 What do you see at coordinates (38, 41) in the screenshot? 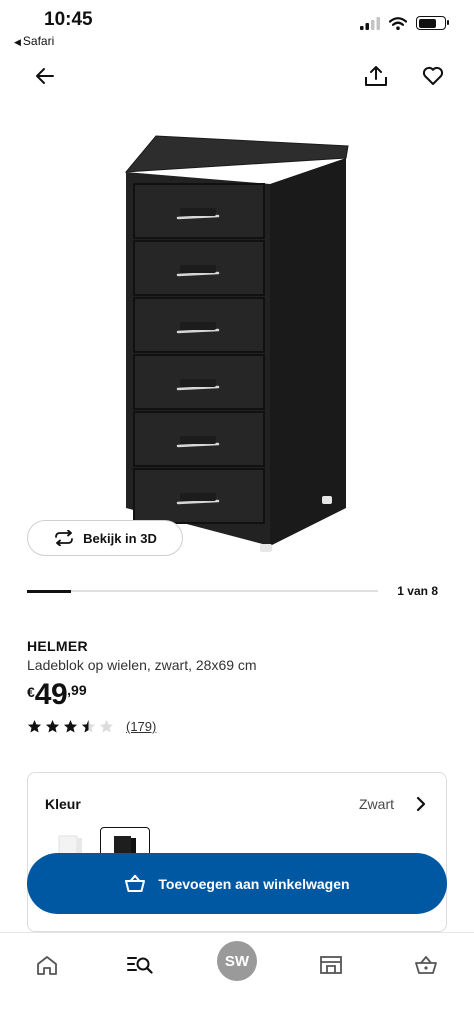
I see `back-app-label: Safari` at bounding box center [38, 41].